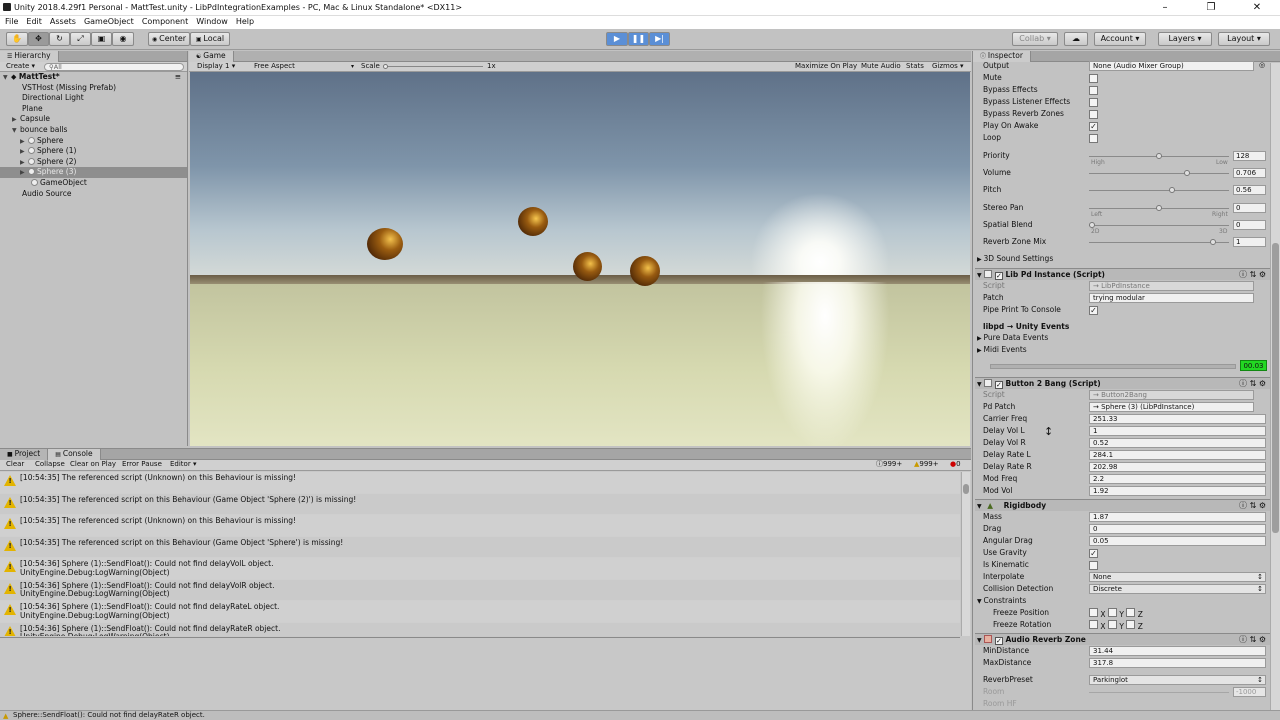  I want to click on angular-drag-field: 0.05, so click(1177, 541).